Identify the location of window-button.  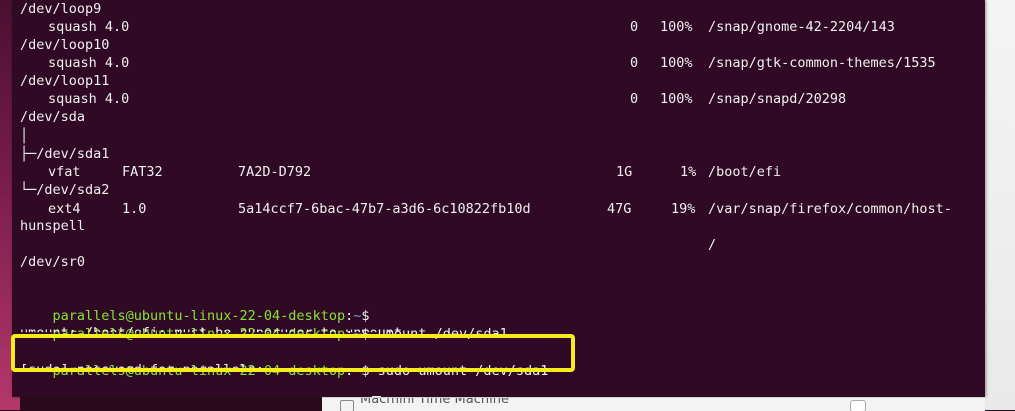
(858, 405).